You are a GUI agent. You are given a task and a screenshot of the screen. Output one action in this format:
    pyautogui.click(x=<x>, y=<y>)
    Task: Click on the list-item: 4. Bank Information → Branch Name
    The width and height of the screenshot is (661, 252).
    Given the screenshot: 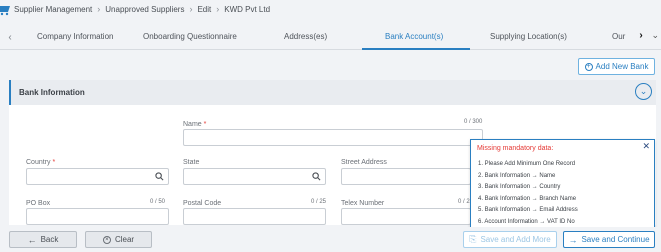 What is the action you would take?
    pyautogui.click(x=527, y=198)
    